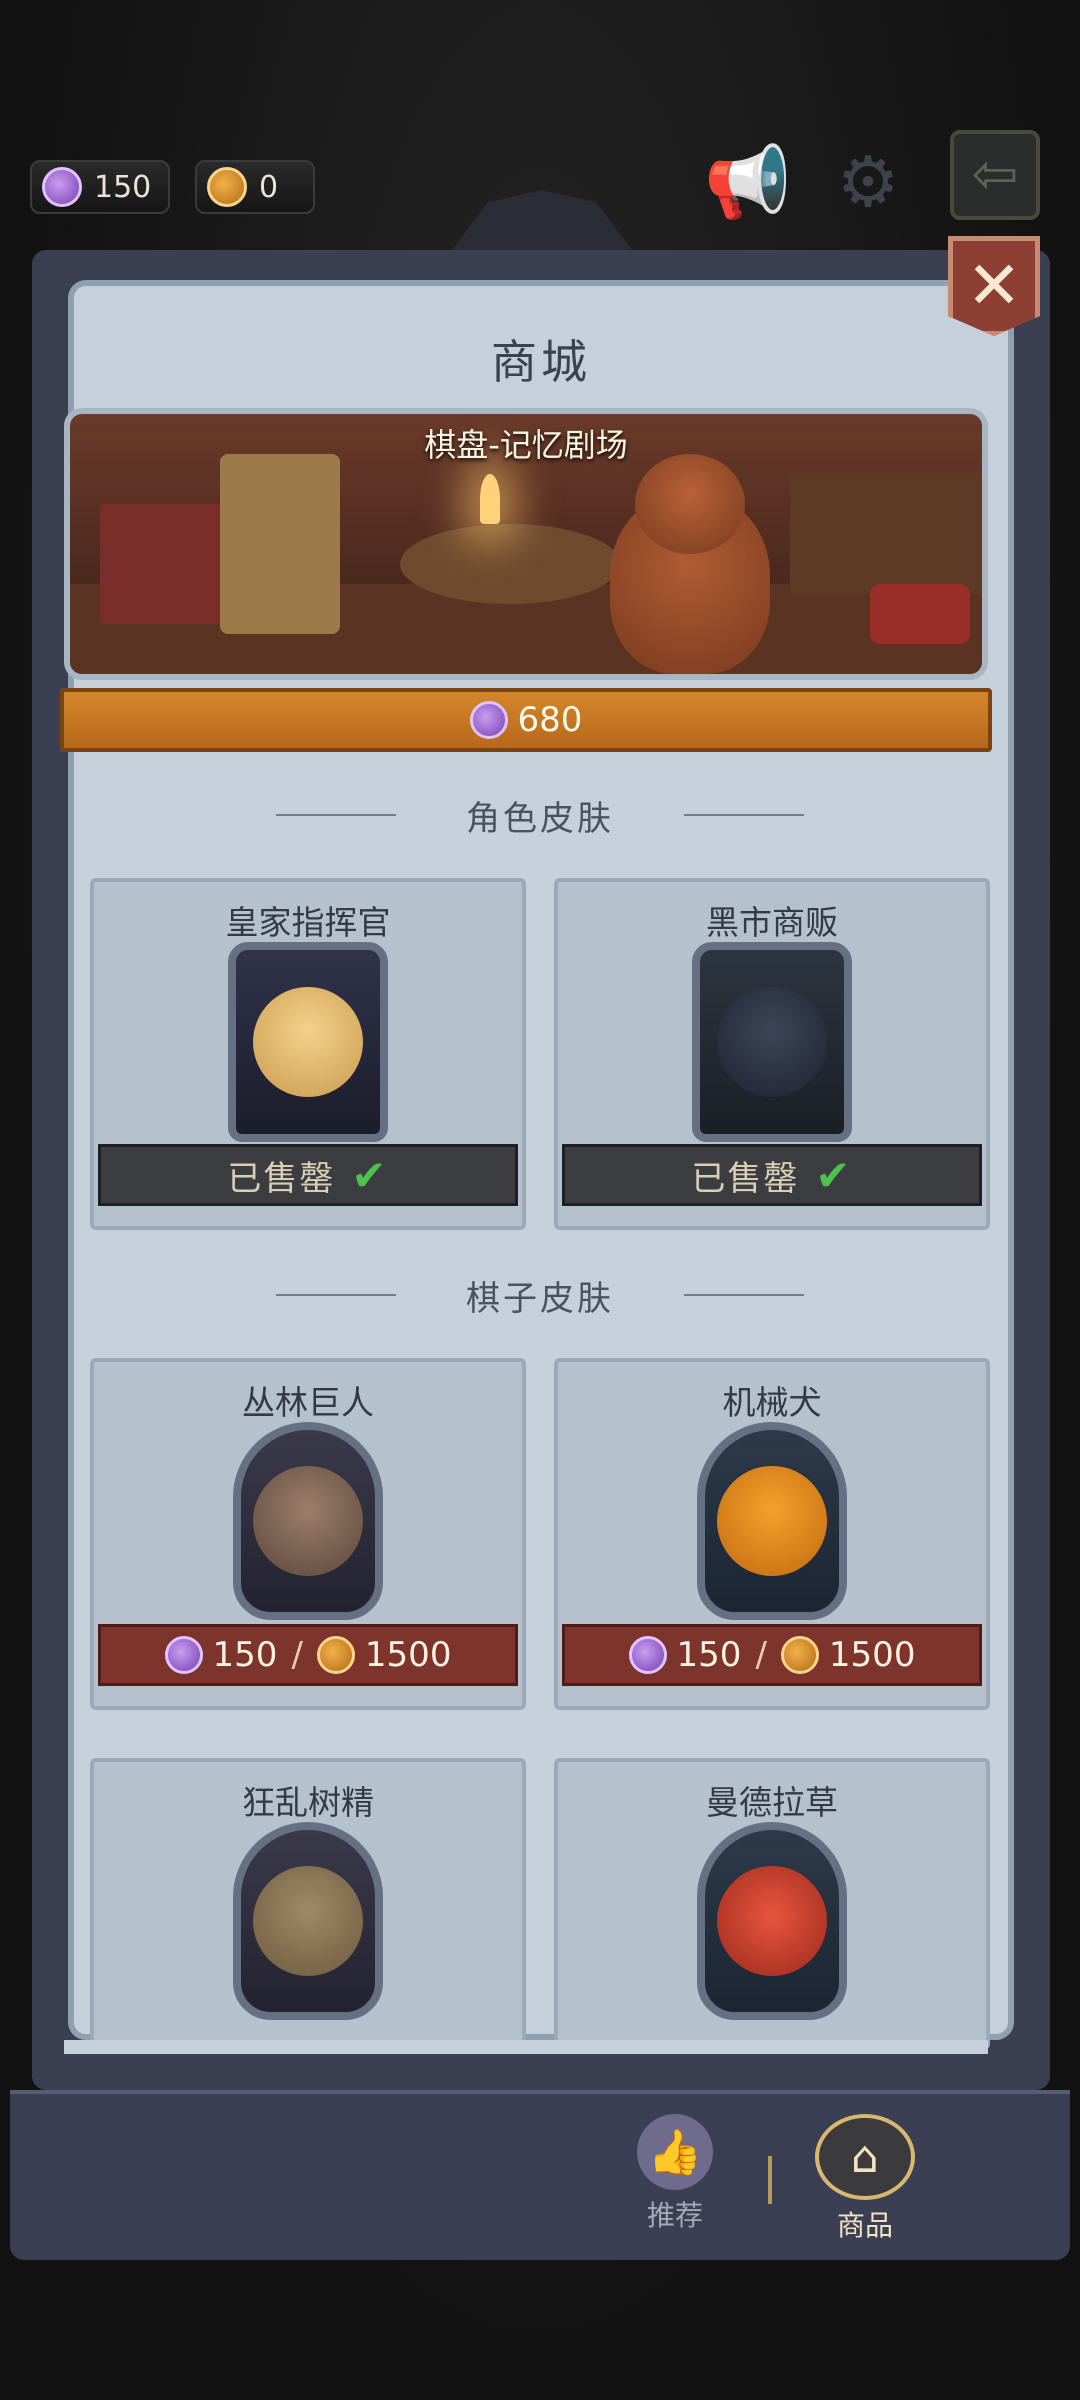  Describe the element at coordinates (255, 187) in the screenshot. I see `pumpkin-currency: 0` at that location.